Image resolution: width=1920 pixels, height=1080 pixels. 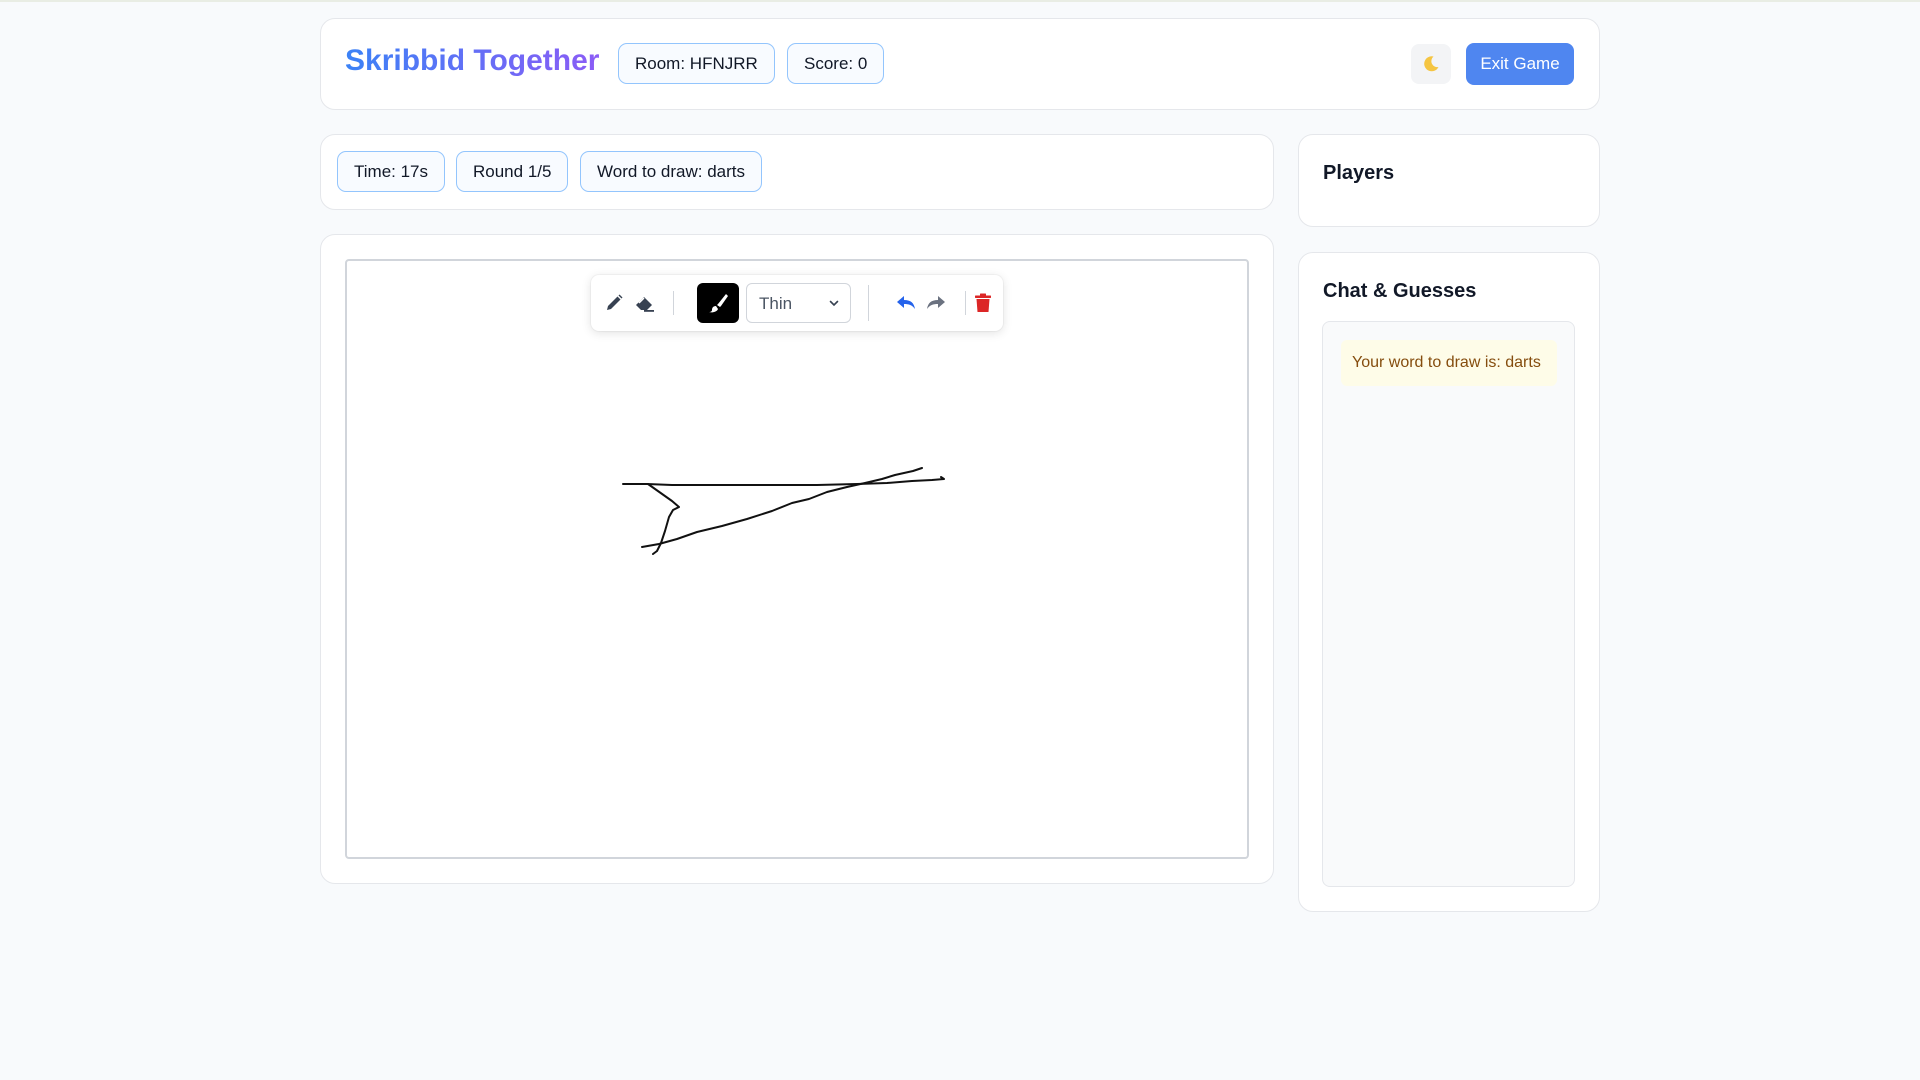 I want to click on brush-icon, so click(x=718, y=303).